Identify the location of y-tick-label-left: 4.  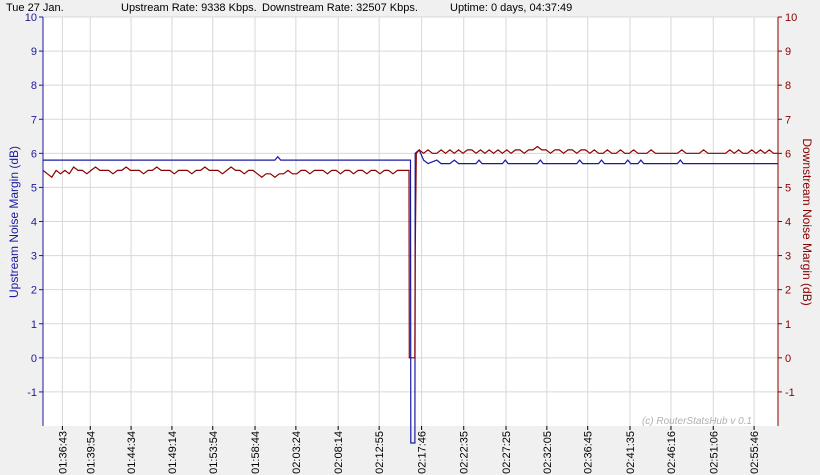
(34, 223).